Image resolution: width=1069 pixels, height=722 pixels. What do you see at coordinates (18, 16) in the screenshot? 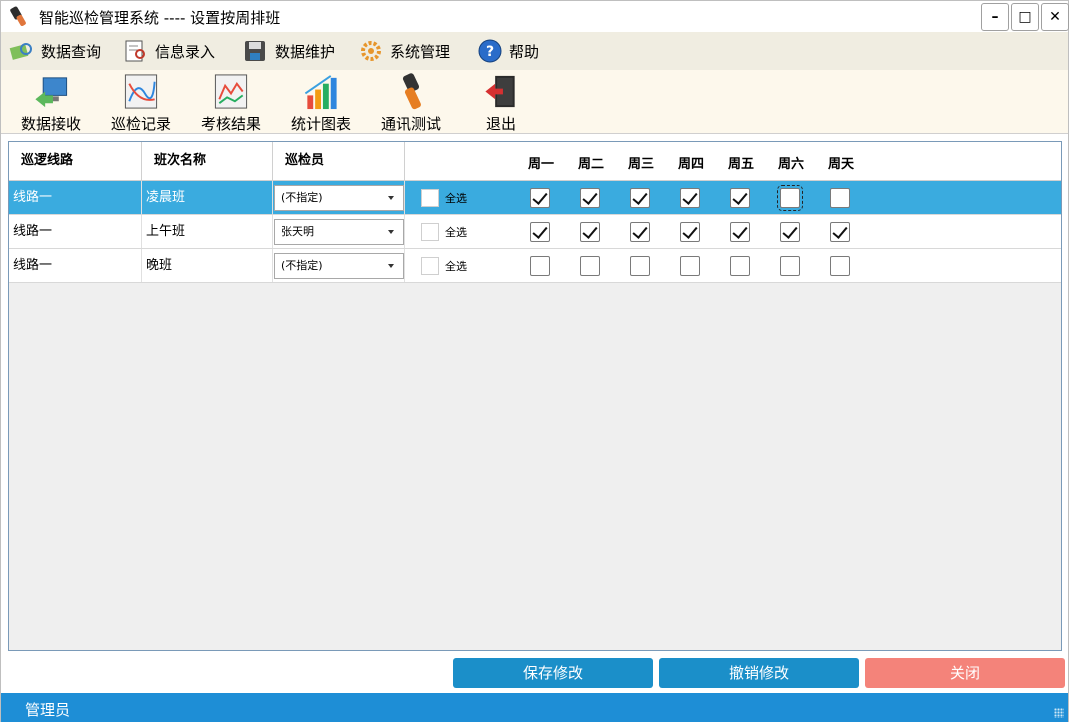
I see `patrol-stick-icon` at bounding box center [18, 16].